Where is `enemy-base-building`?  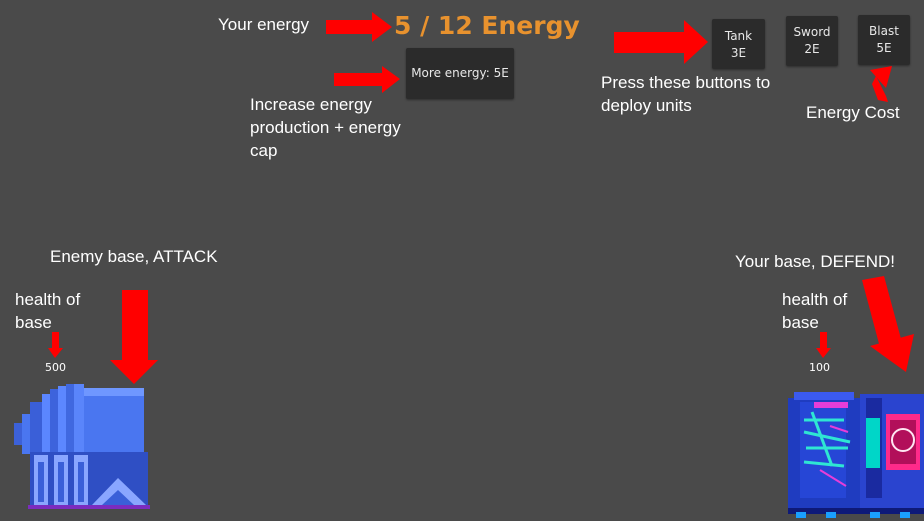 enemy-base-building is located at coordinates (82, 446).